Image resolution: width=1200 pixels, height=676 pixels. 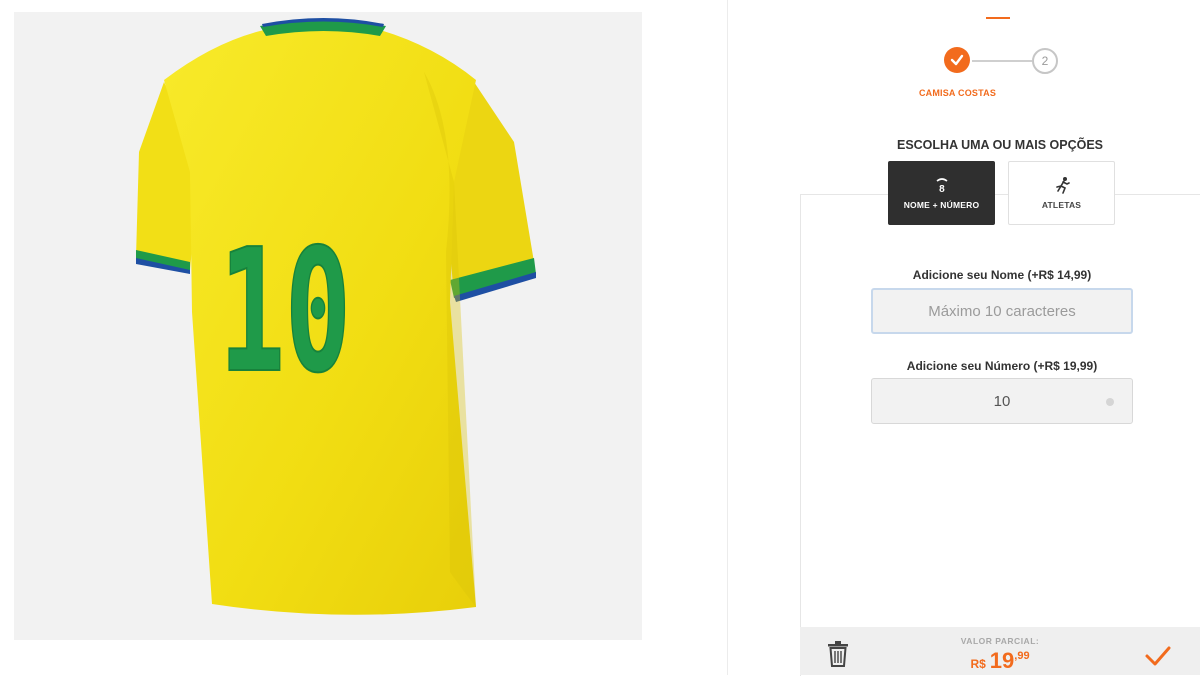 I want to click on jersey-icon: 8, so click(x=942, y=185).